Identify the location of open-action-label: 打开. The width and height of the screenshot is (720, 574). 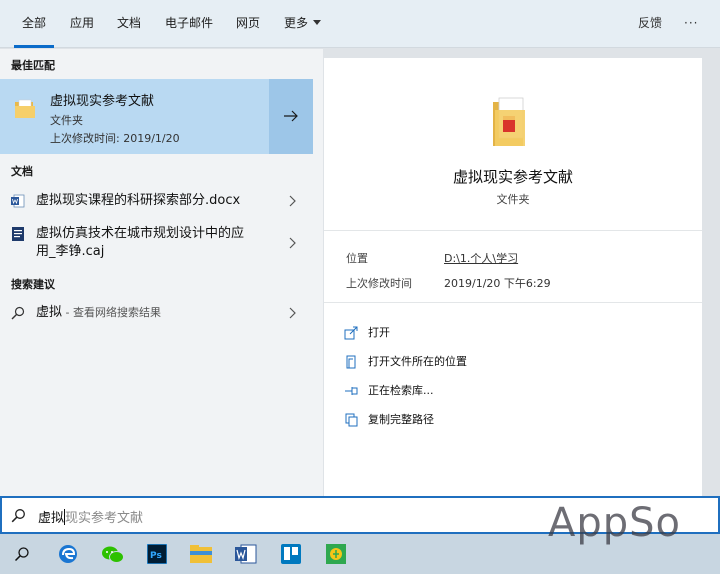
(379, 332).